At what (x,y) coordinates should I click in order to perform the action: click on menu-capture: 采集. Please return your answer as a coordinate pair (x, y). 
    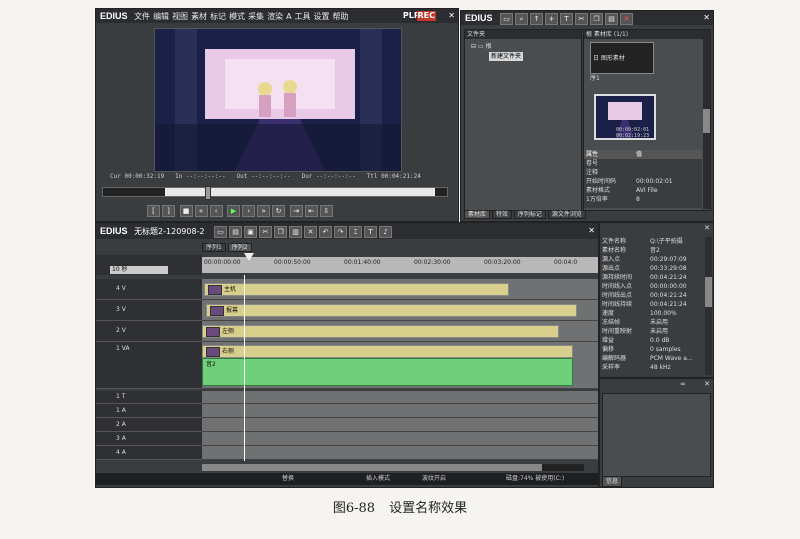
    Looking at the image, I should click on (256, 16).